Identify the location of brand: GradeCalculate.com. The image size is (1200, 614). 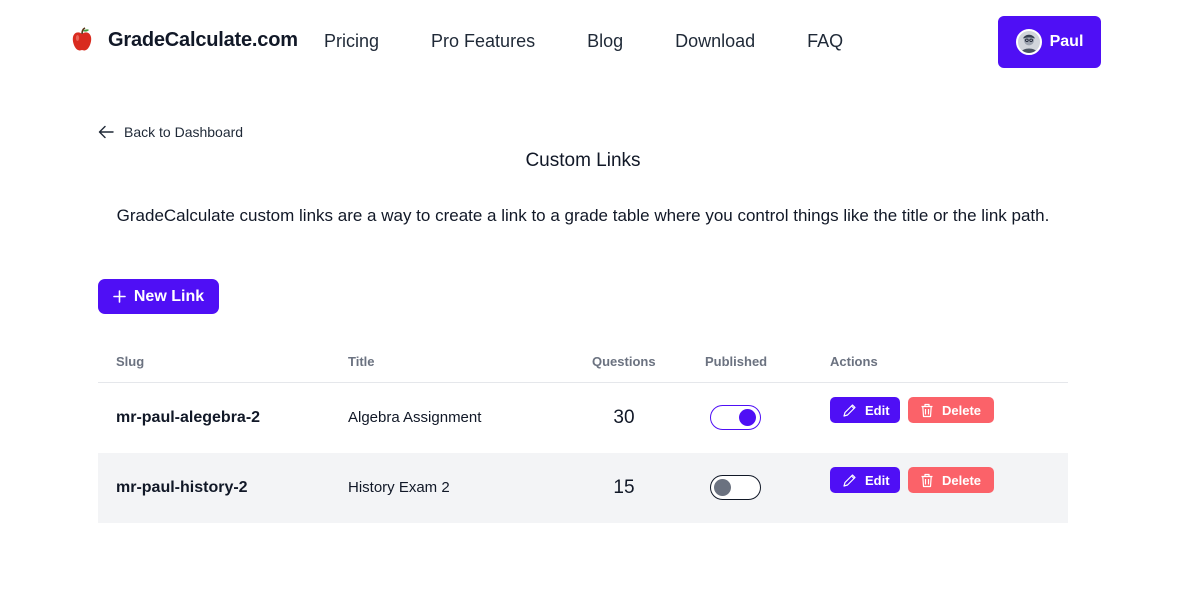
(183, 40).